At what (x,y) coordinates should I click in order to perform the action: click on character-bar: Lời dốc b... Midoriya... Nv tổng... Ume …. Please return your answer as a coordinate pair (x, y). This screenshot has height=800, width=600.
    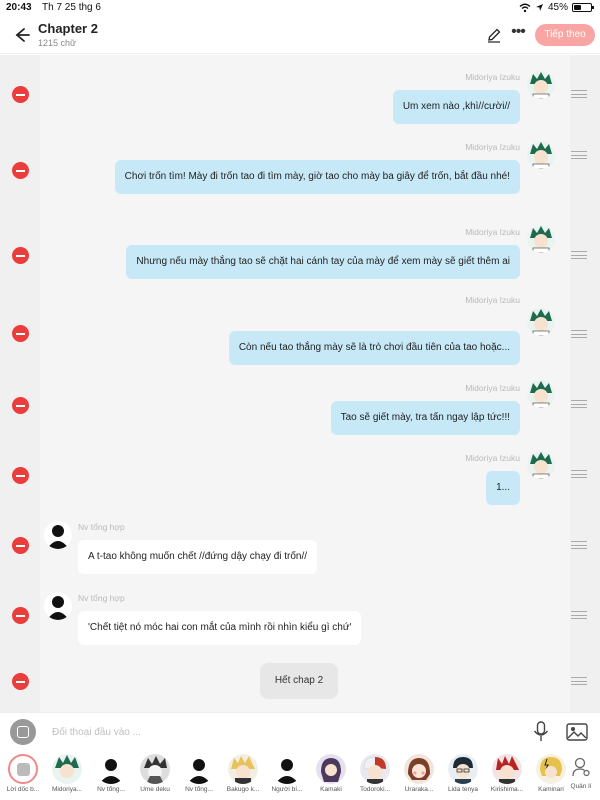
    Looking at the image, I should click on (300, 775).